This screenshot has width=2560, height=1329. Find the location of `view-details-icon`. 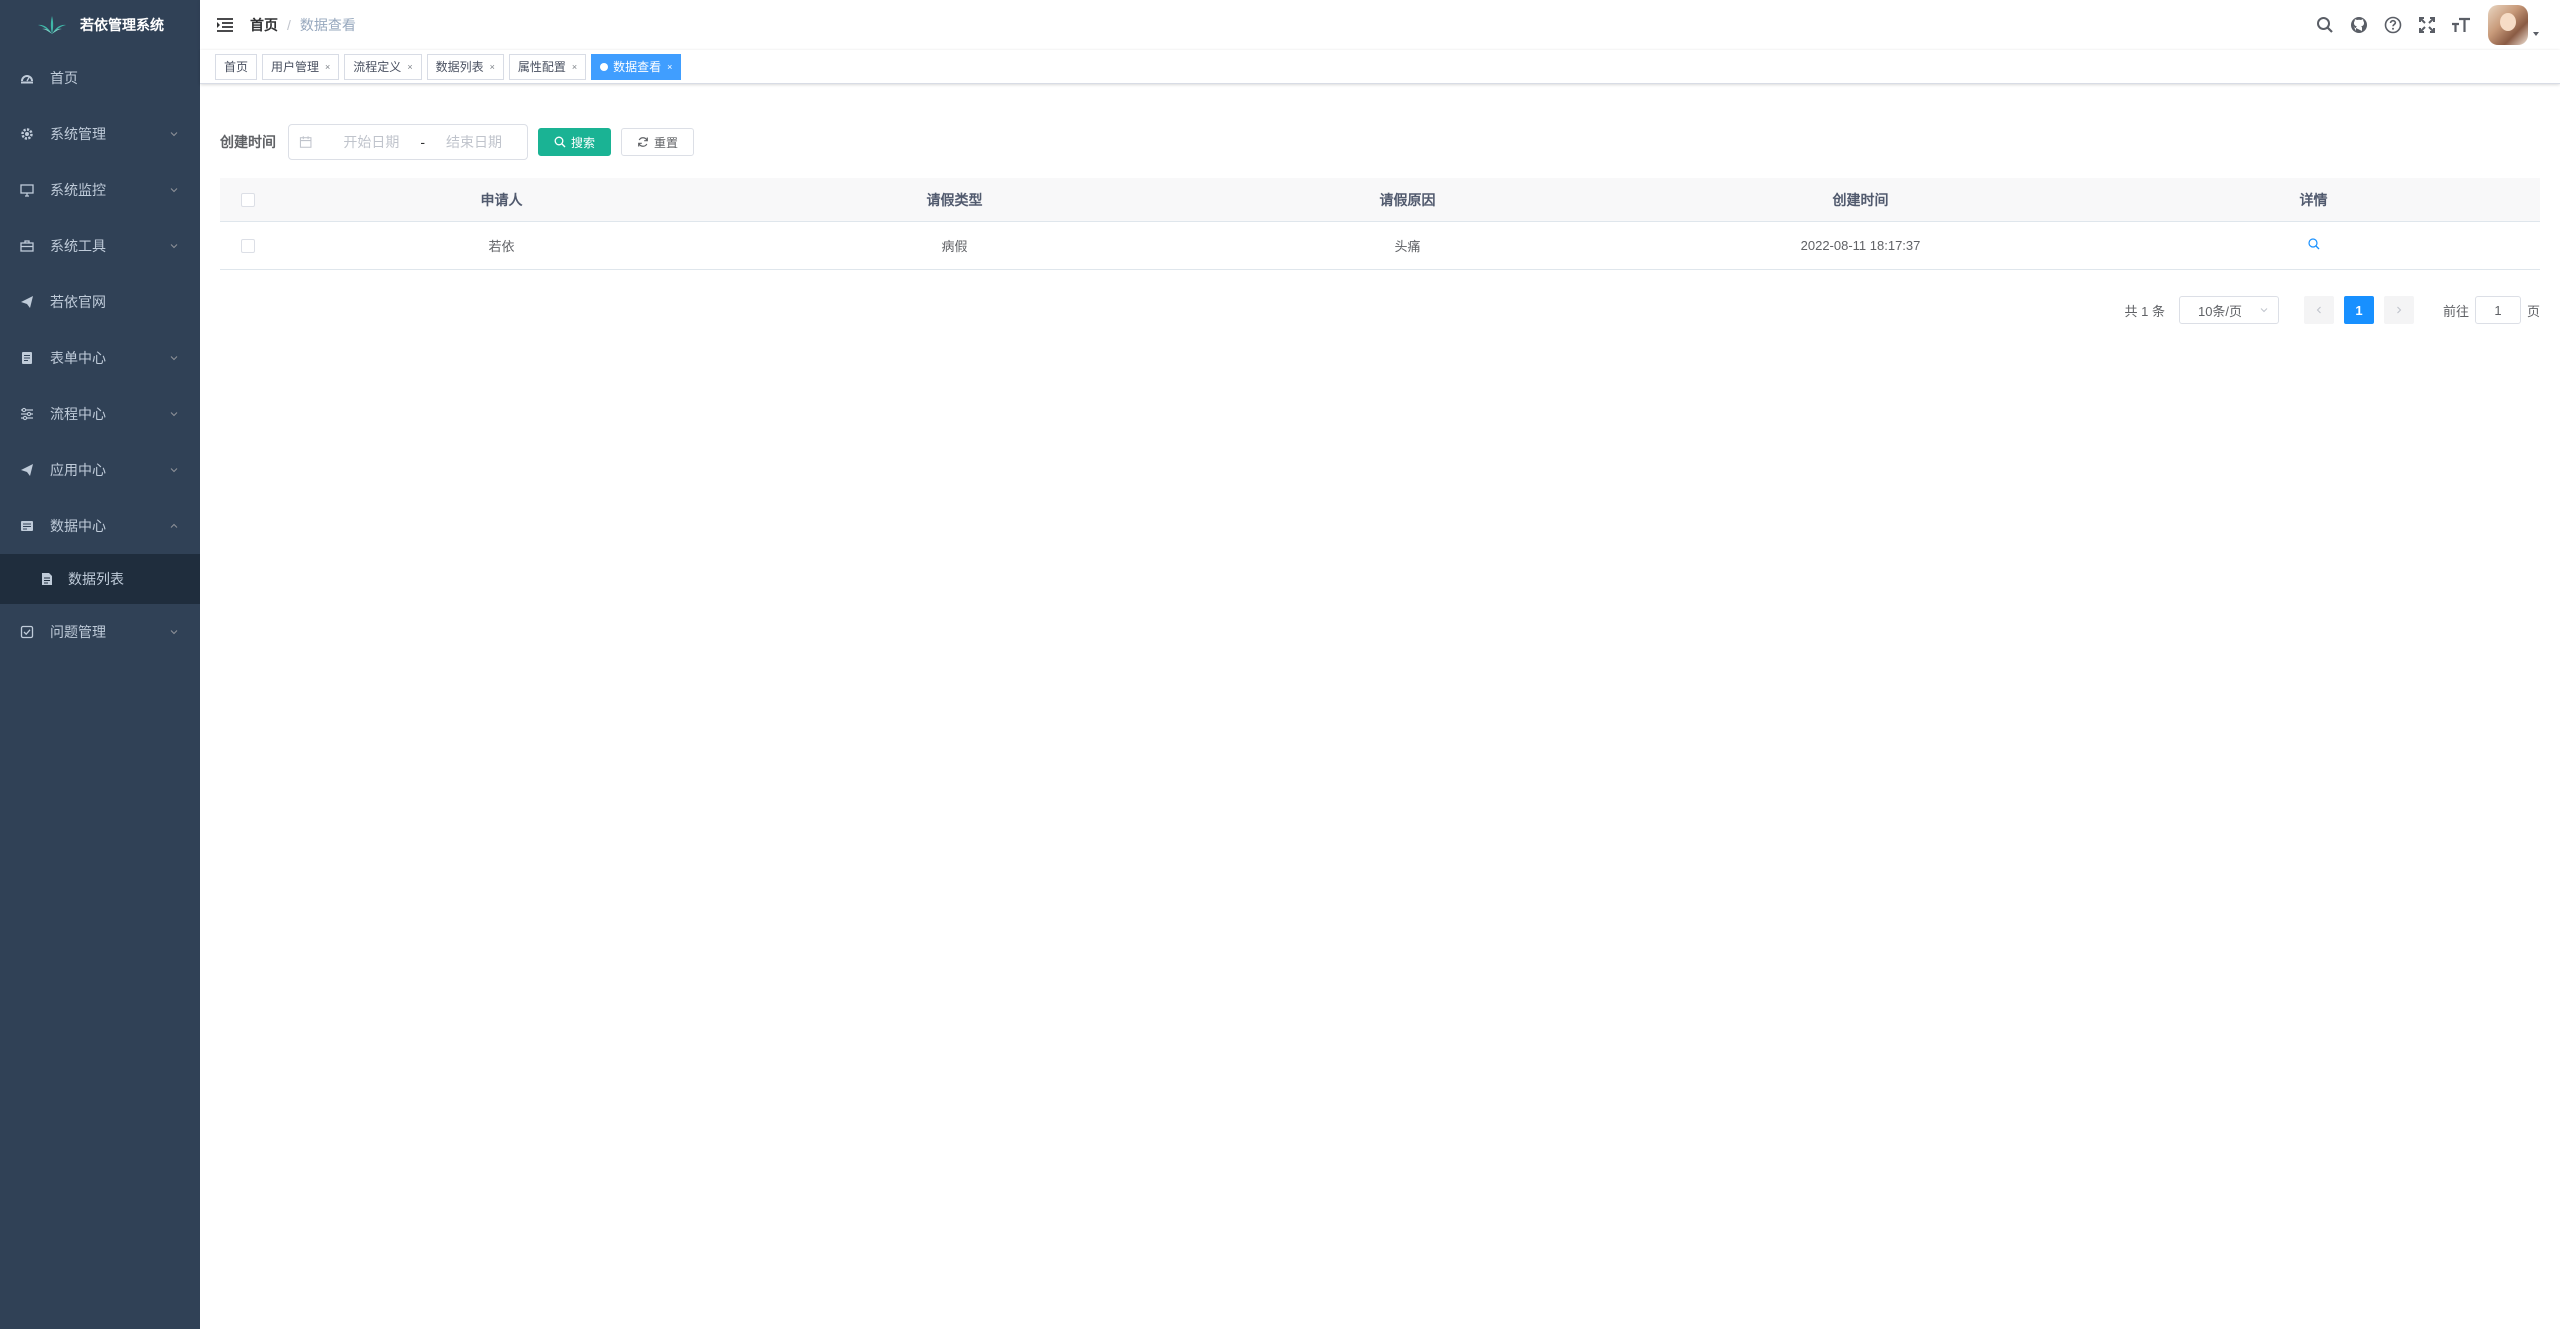

view-details-icon is located at coordinates (2314, 244).